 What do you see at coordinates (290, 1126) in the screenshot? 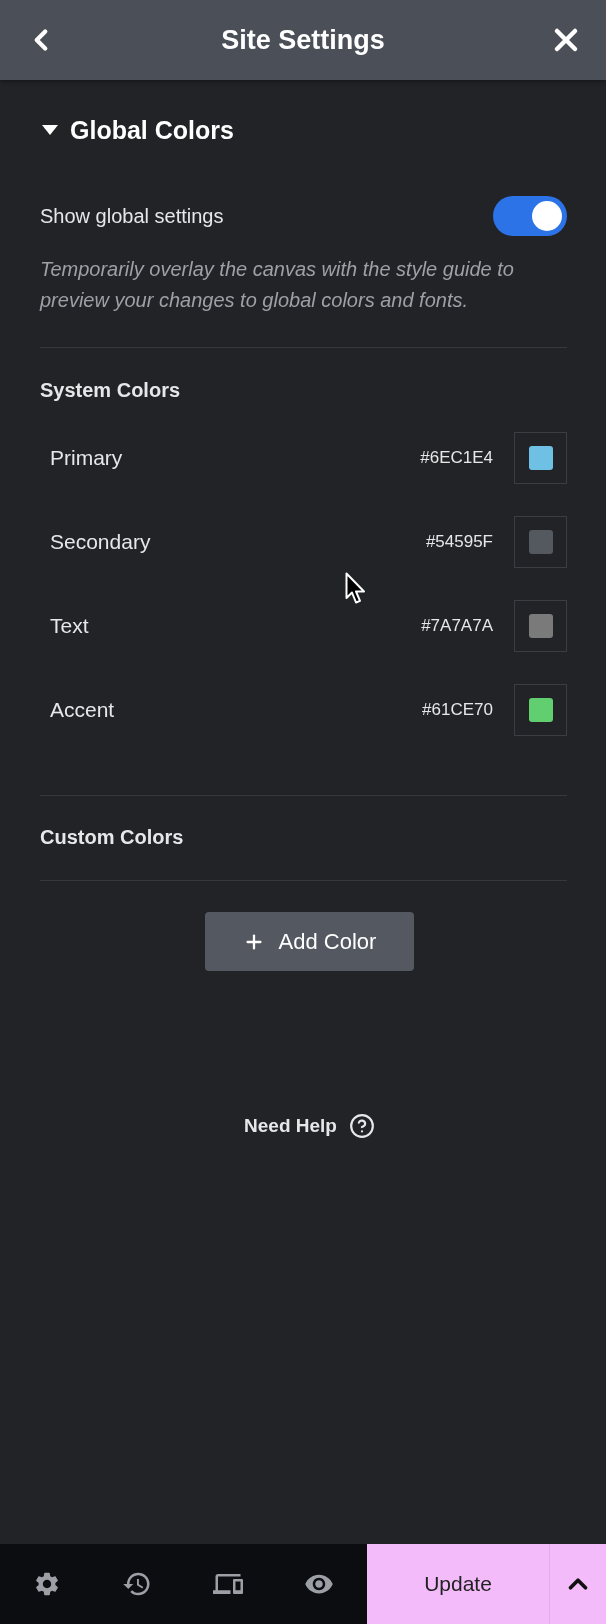
I see `help-link: Need Help` at bounding box center [290, 1126].